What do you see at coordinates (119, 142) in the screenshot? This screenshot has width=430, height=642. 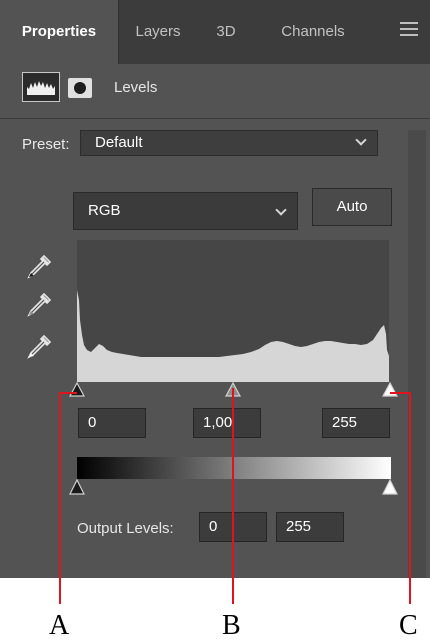 I see `preset-value: Default` at bounding box center [119, 142].